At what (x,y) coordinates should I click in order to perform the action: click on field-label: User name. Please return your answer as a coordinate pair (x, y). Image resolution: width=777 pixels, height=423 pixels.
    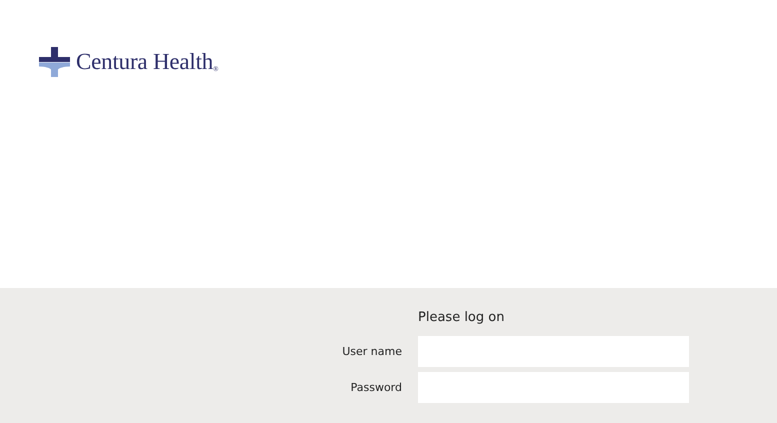
    Looking at the image, I should click on (372, 351).